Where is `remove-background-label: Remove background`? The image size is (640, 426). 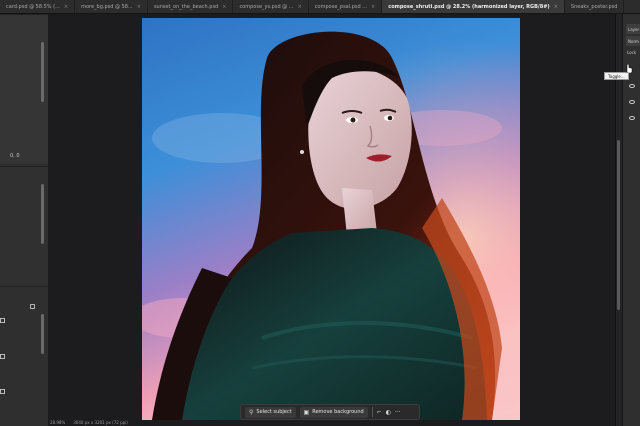 remove-background-label: Remove background is located at coordinates (338, 412).